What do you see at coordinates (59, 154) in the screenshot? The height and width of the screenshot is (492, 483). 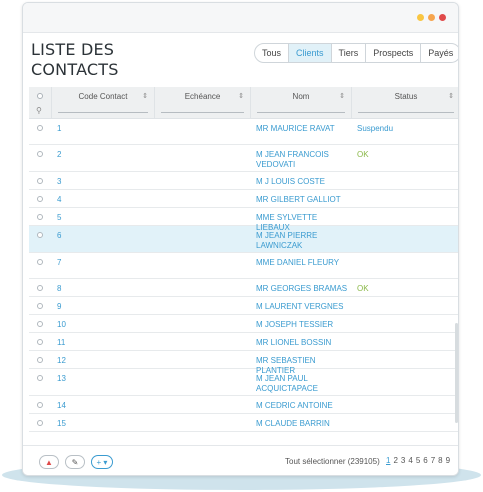 I see `code-cell: 2` at bounding box center [59, 154].